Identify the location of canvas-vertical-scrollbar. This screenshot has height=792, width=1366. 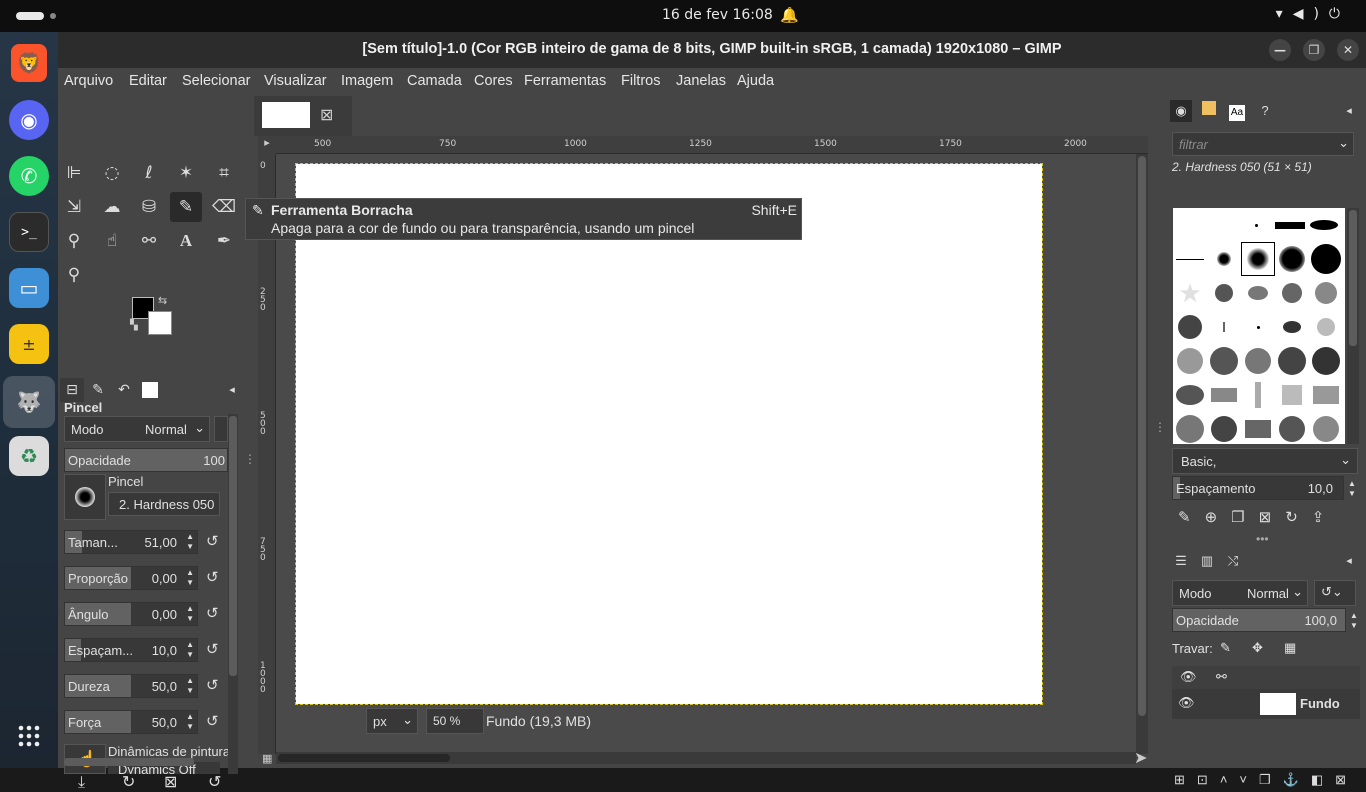
(1142, 454).